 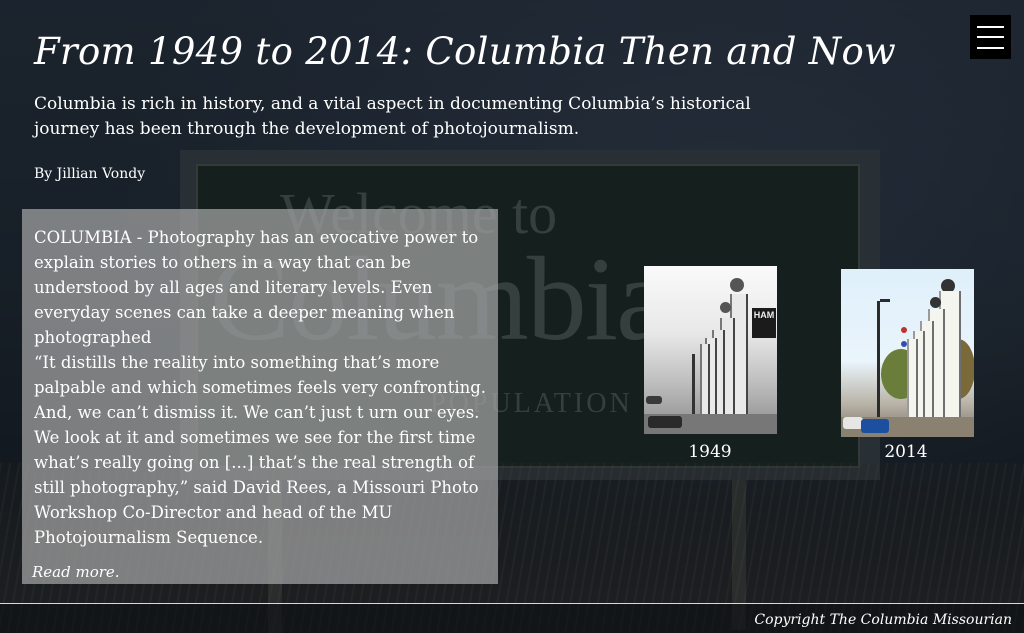 I want to click on copyright-notice: Copyright The Columbia Missourian, so click(x=883, y=620).